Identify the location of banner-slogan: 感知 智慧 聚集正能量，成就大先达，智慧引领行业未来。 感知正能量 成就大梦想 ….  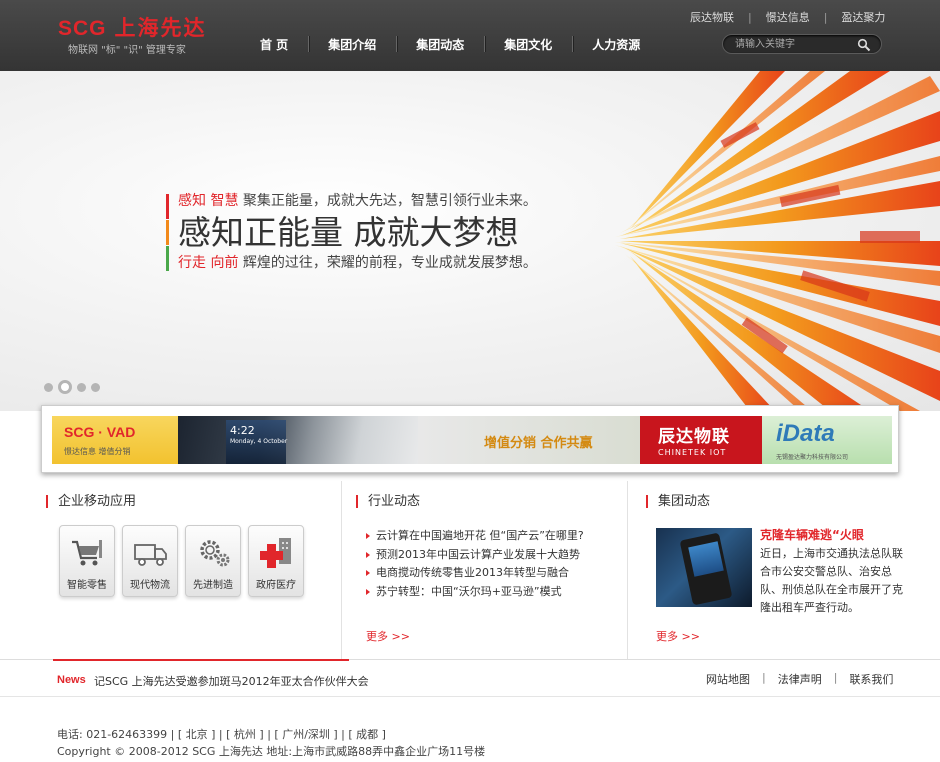
(351, 232).